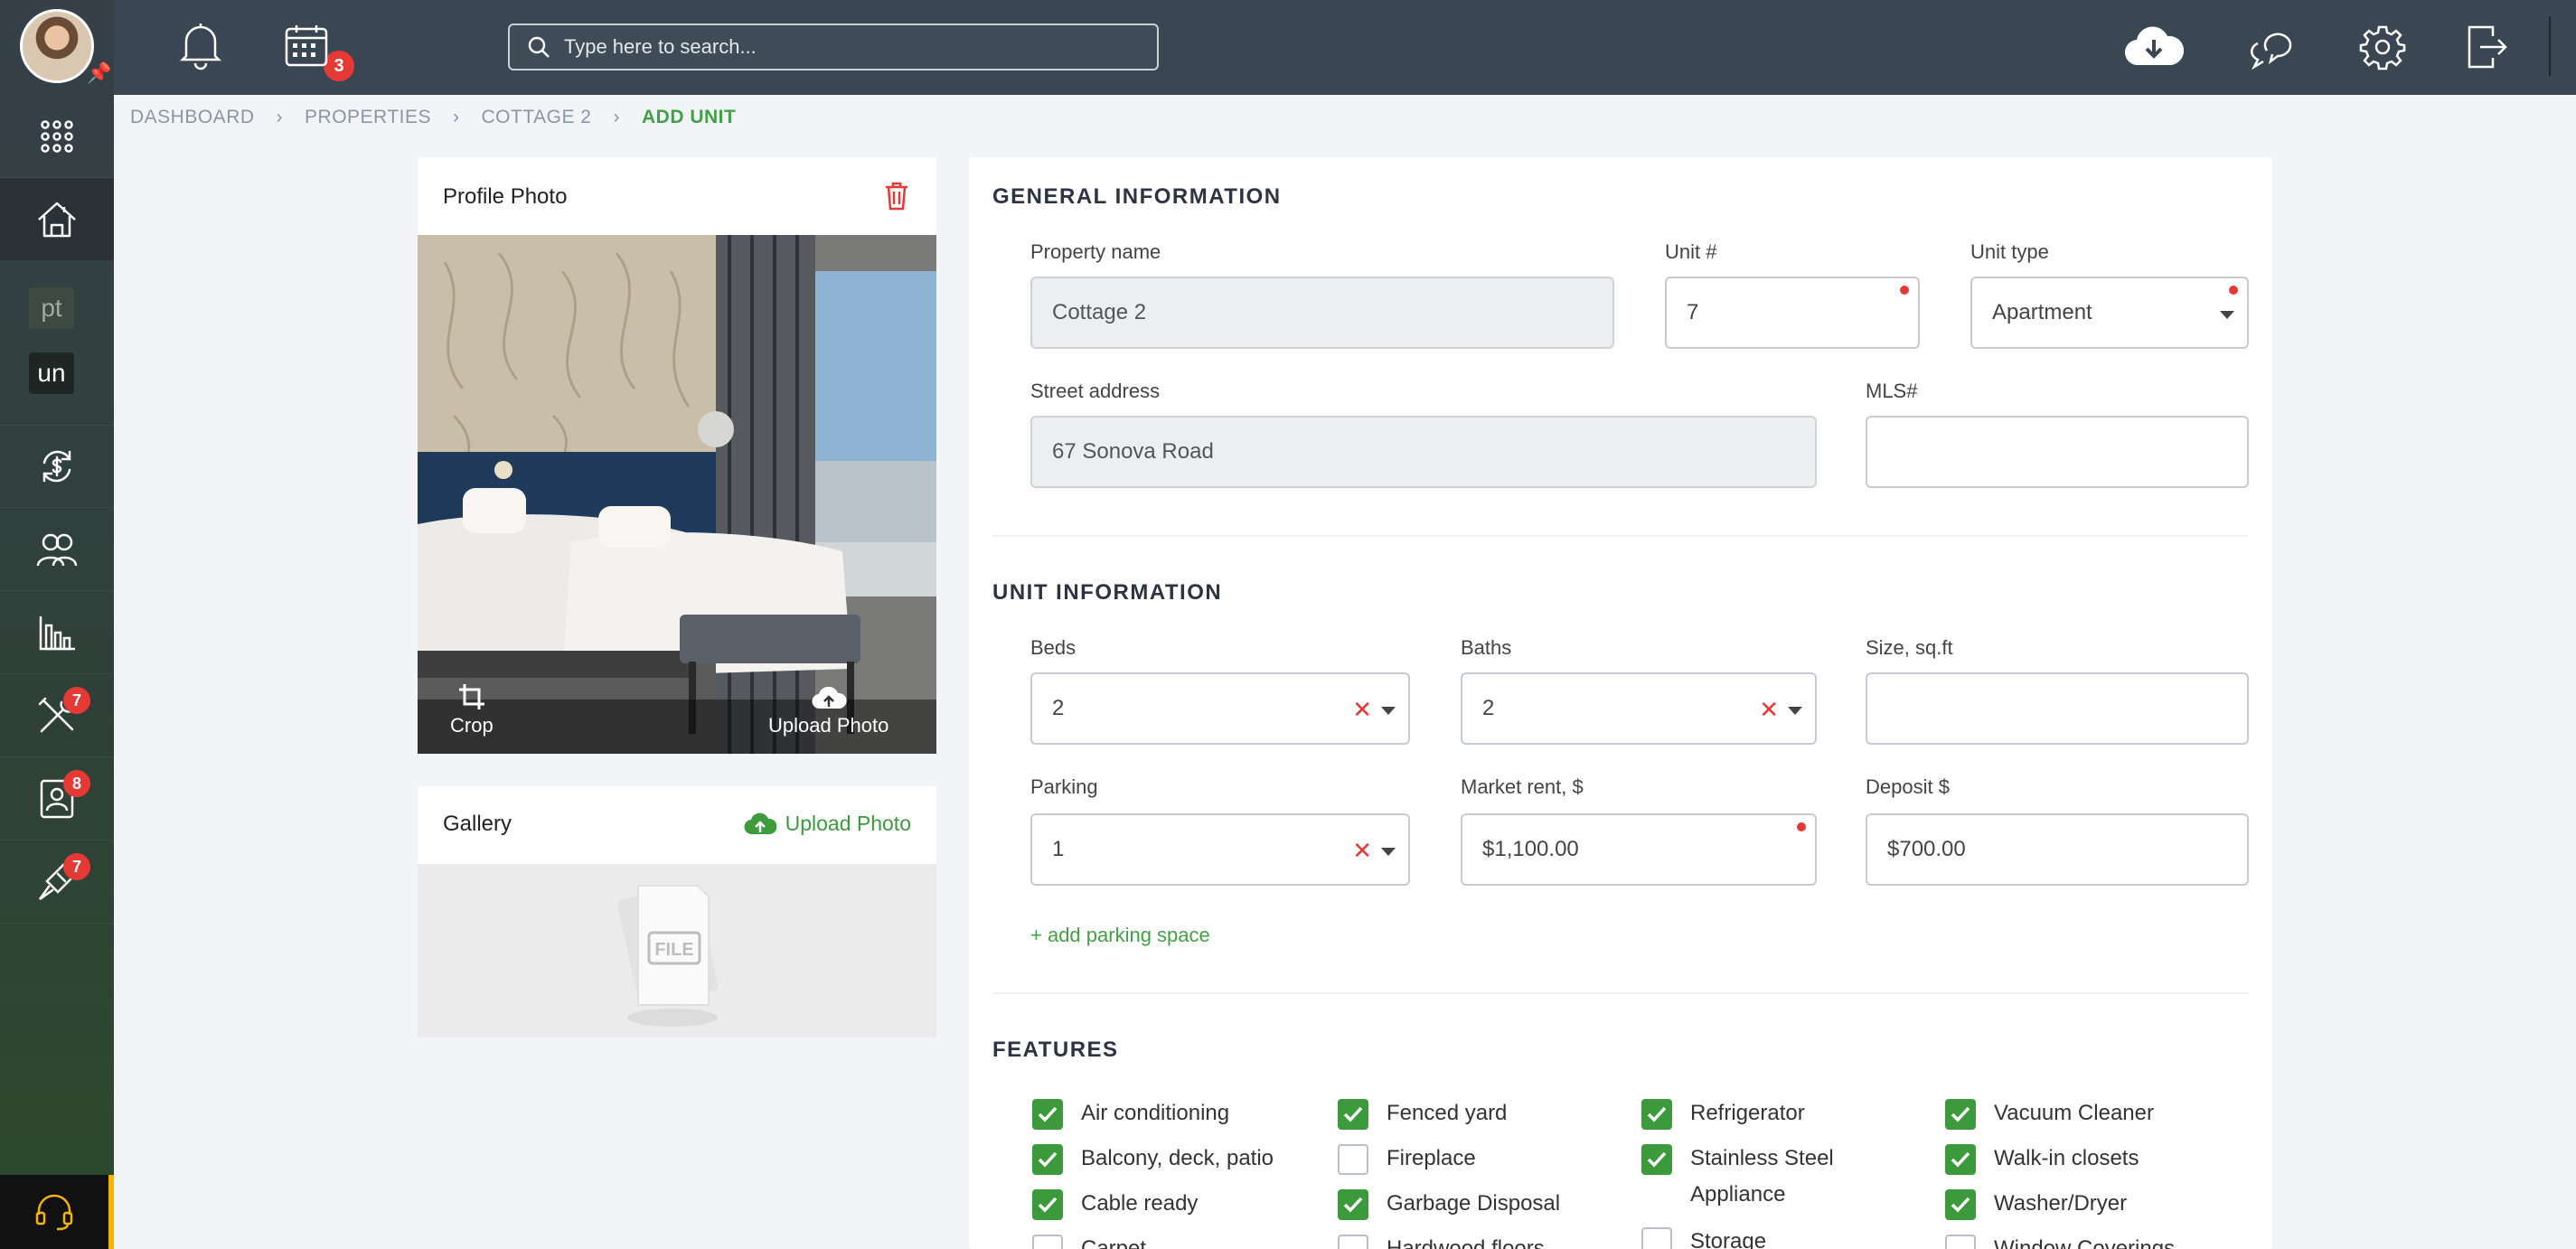 This screenshot has height=1249, width=2576. I want to click on mls-field, so click(2058, 452).